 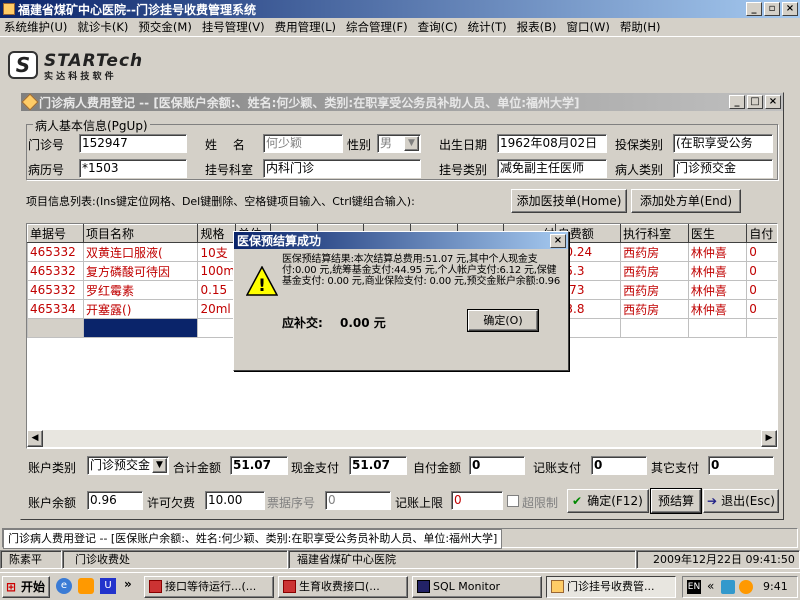 What do you see at coordinates (723, 168) in the screenshot?
I see `pat-type-field: 门诊预交金` at bounding box center [723, 168].